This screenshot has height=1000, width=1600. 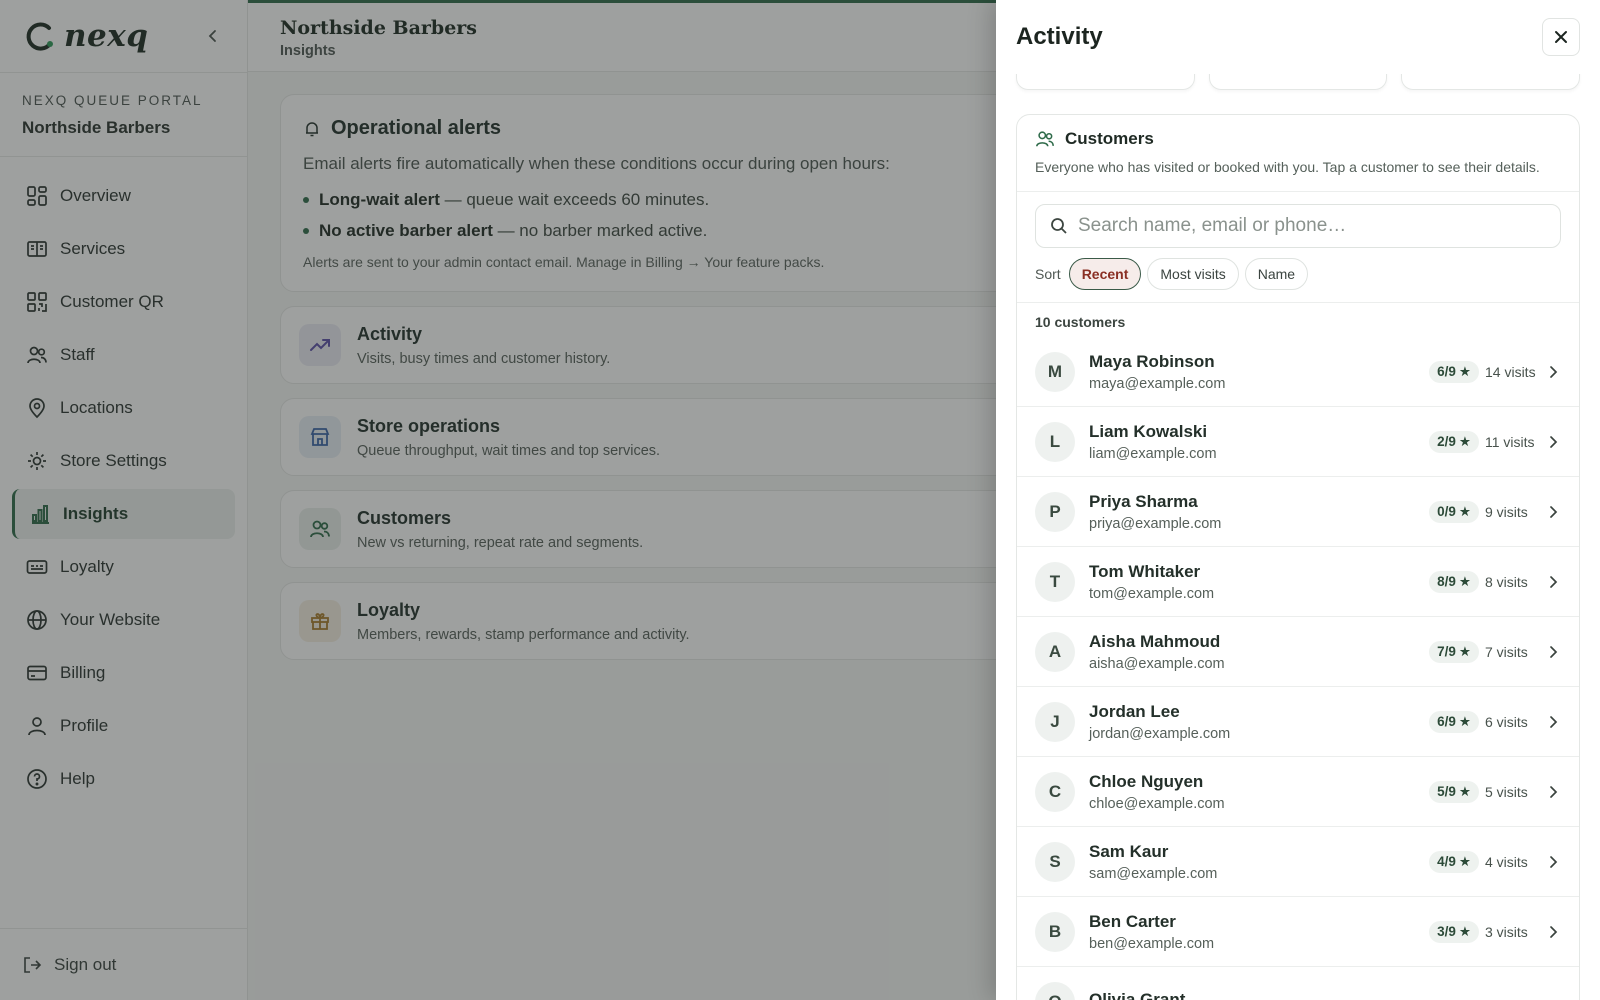 What do you see at coordinates (1055, 791) in the screenshot?
I see `avatar: C` at bounding box center [1055, 791].